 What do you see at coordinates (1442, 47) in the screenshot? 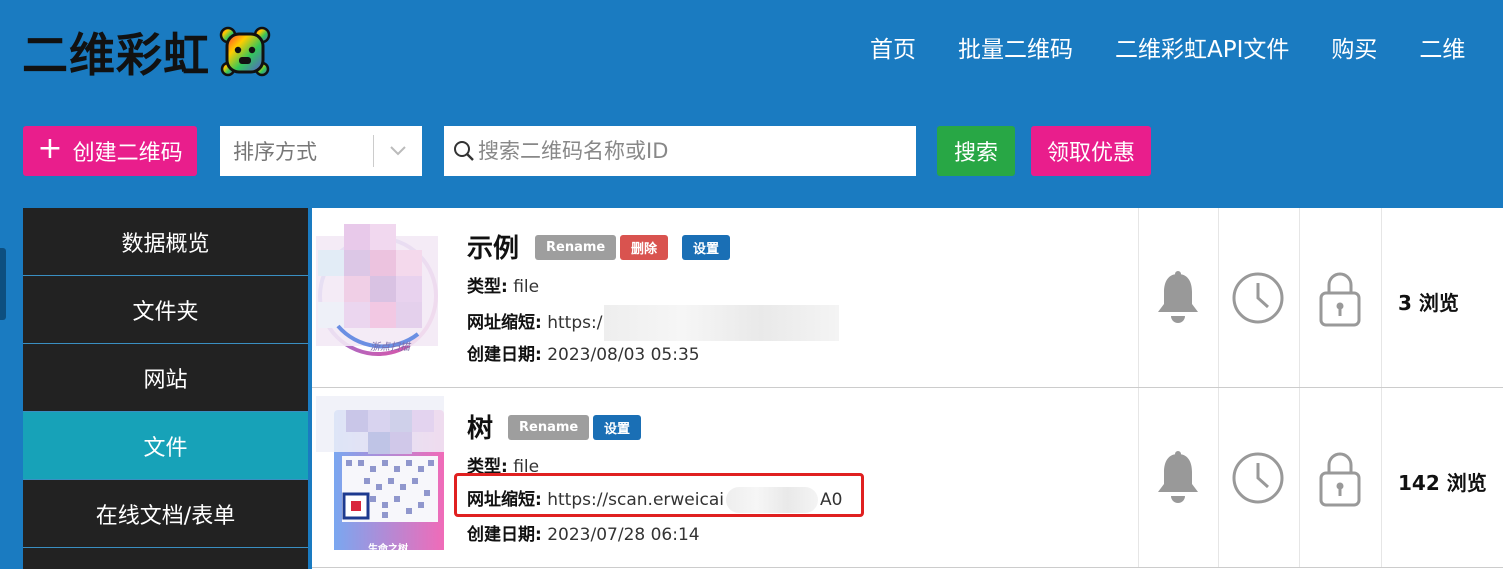
I see `nav-more: 二维` at bounding box center [1442, 47].